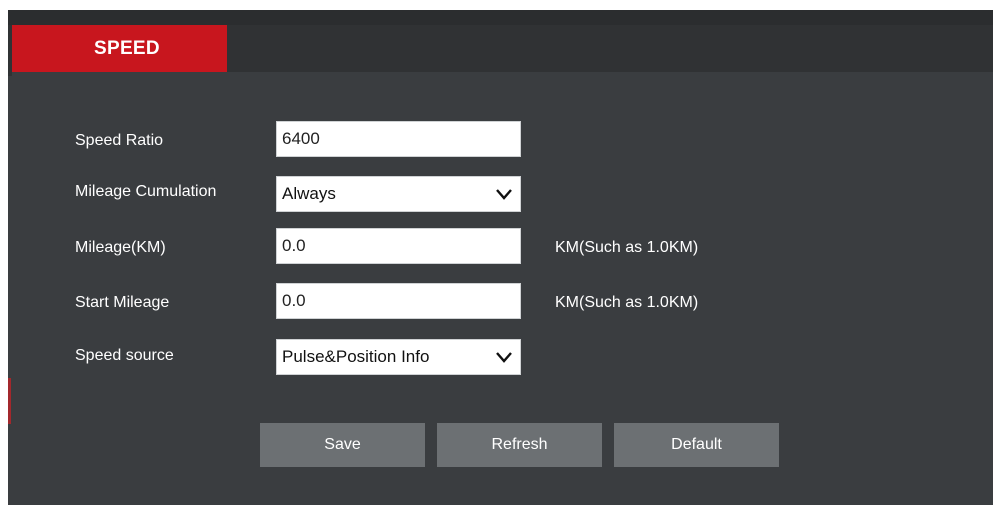  What do you see at coordinates (398, 301) in the screenshot?
I see `start-mileage-input: 0.0` at bounding box center [398, 301].